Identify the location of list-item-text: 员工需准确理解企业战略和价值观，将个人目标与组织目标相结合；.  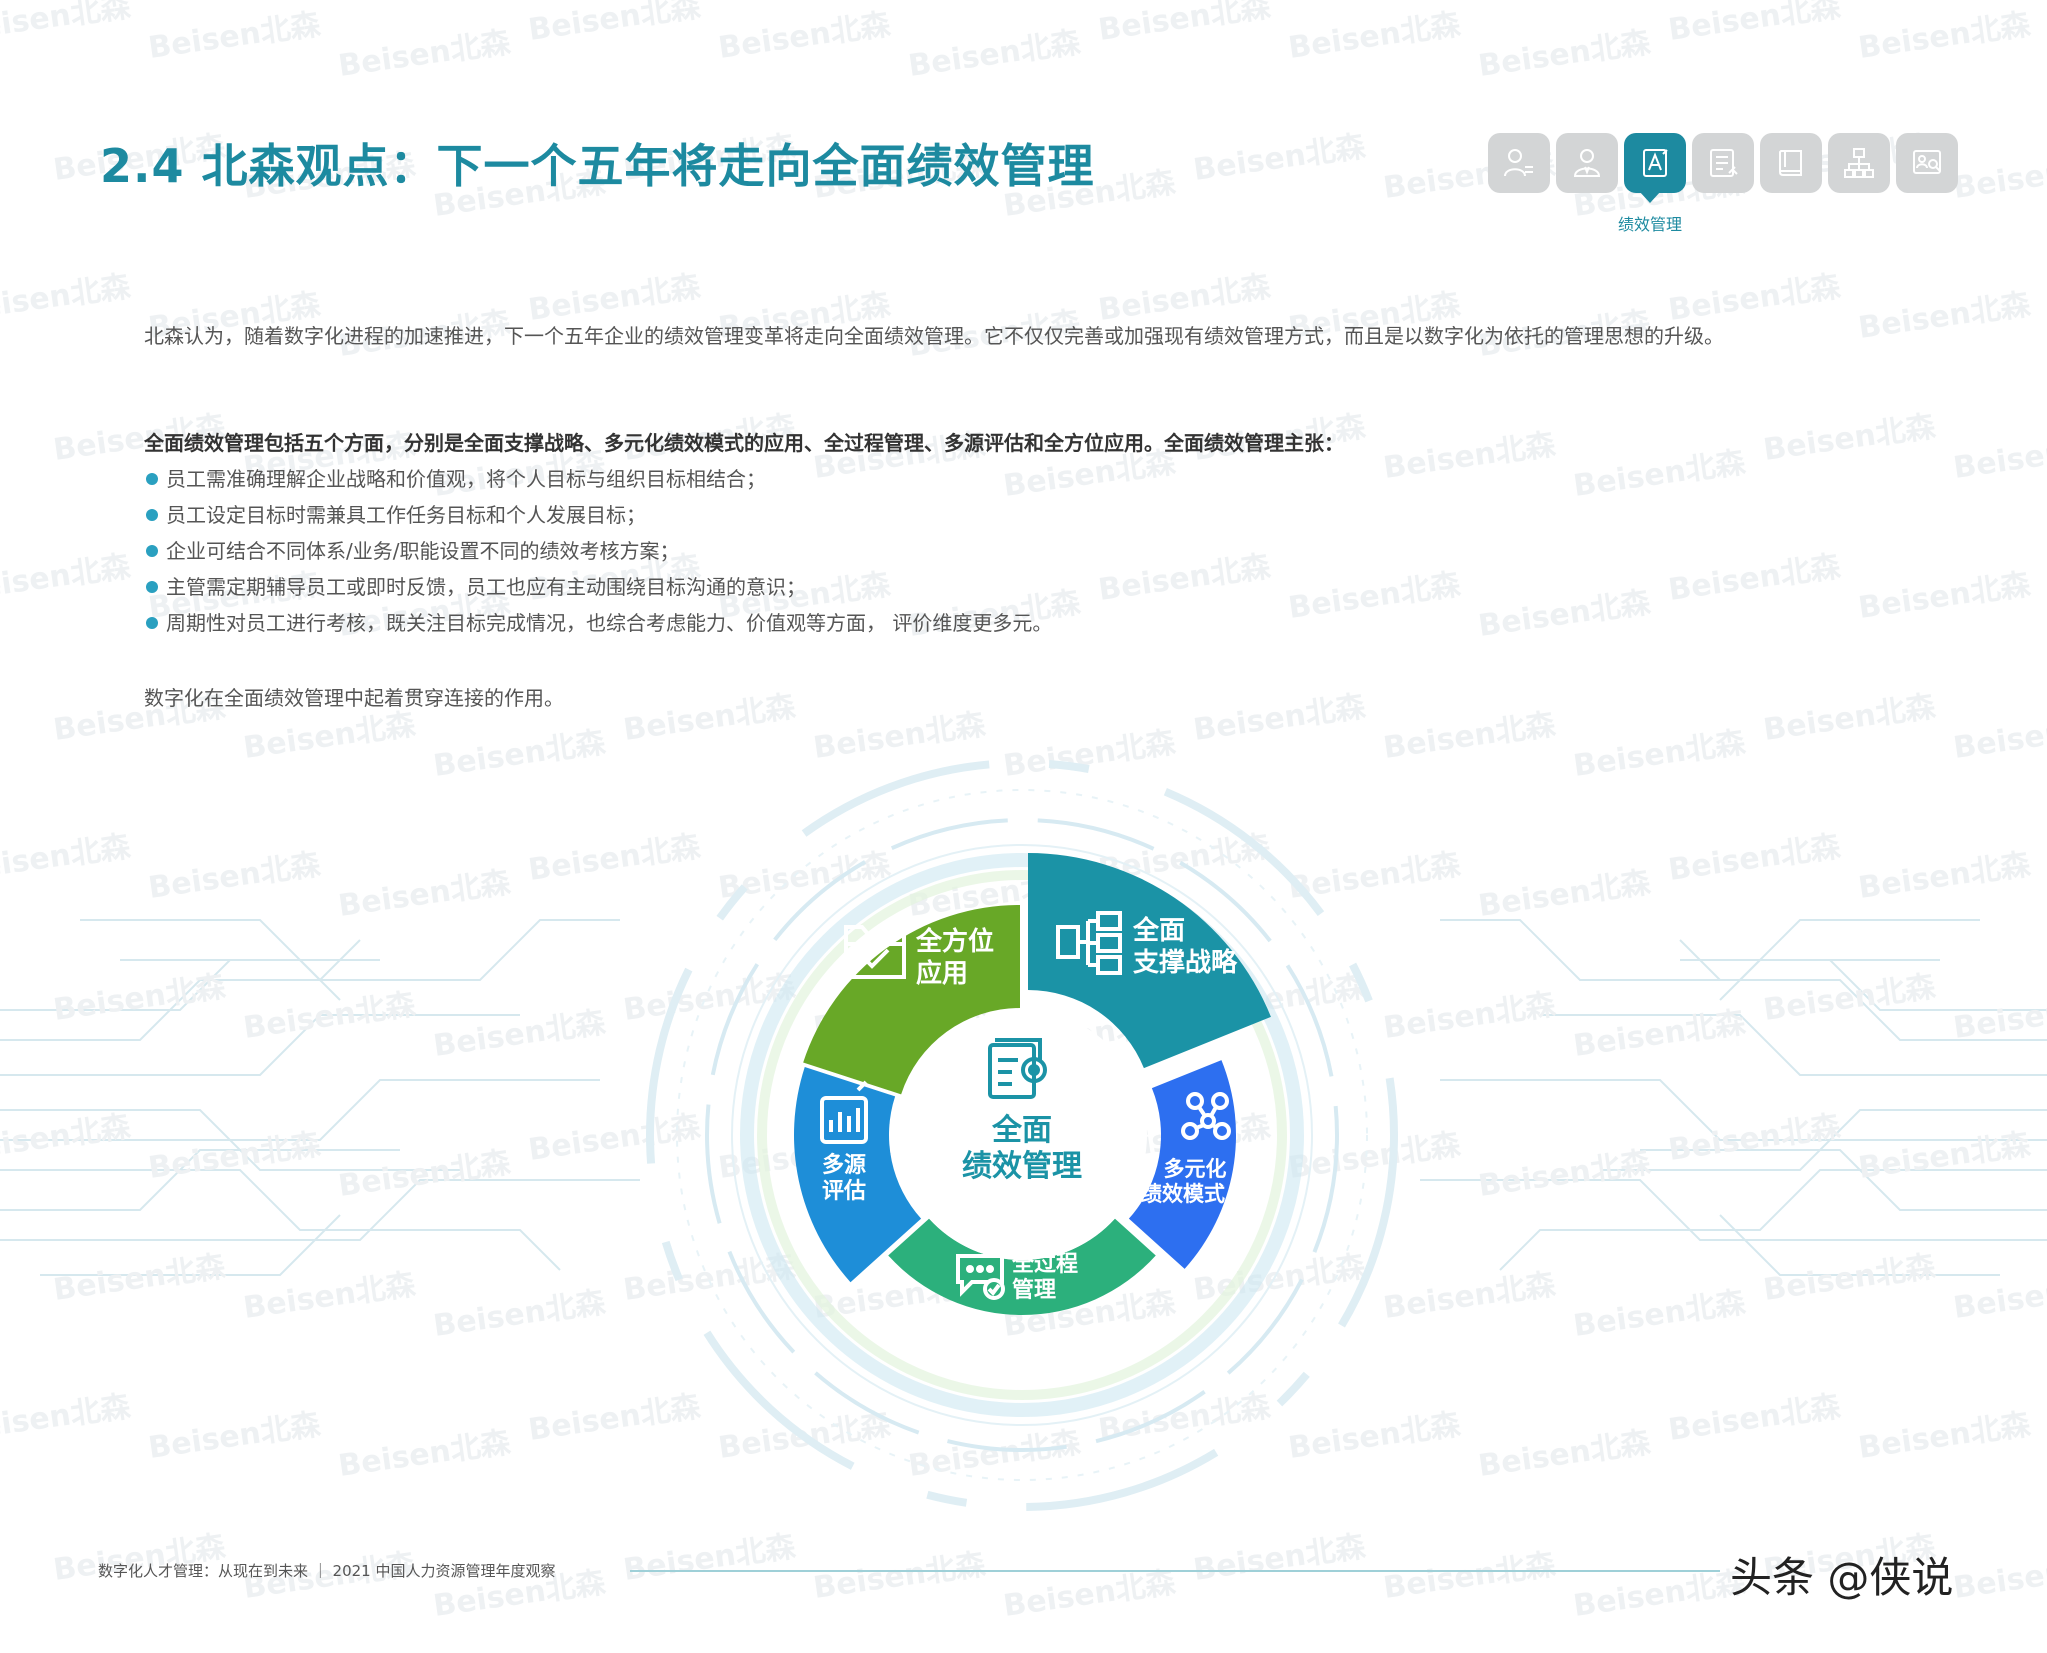
(466, 479).